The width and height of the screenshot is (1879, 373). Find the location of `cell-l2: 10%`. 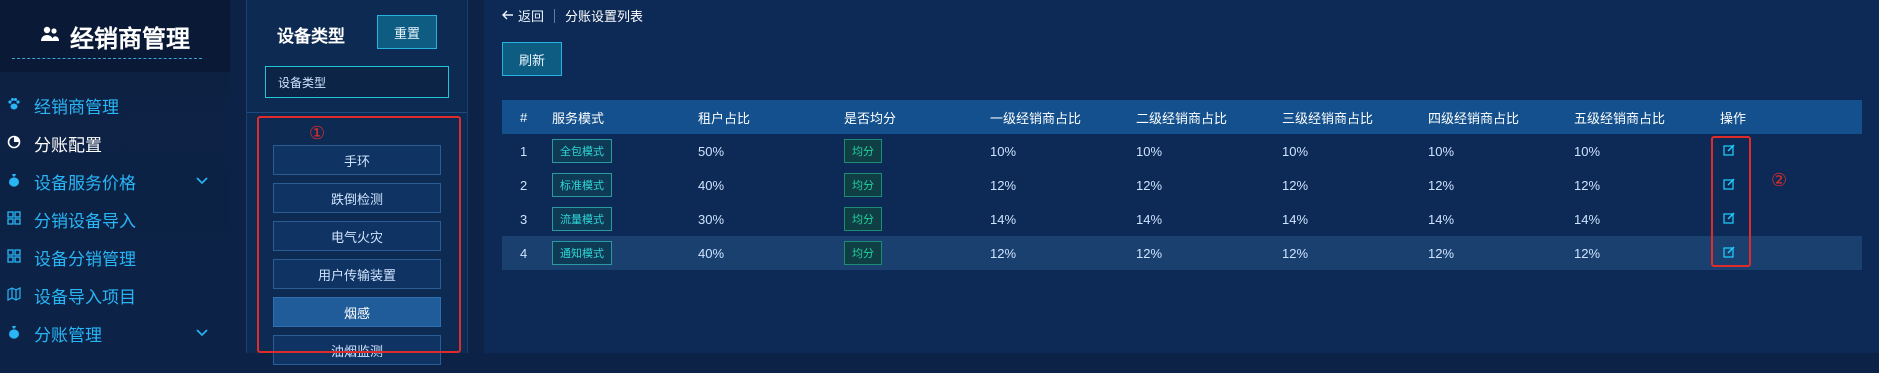

cell-l2: 10% is located at coordinates (1149, 151).